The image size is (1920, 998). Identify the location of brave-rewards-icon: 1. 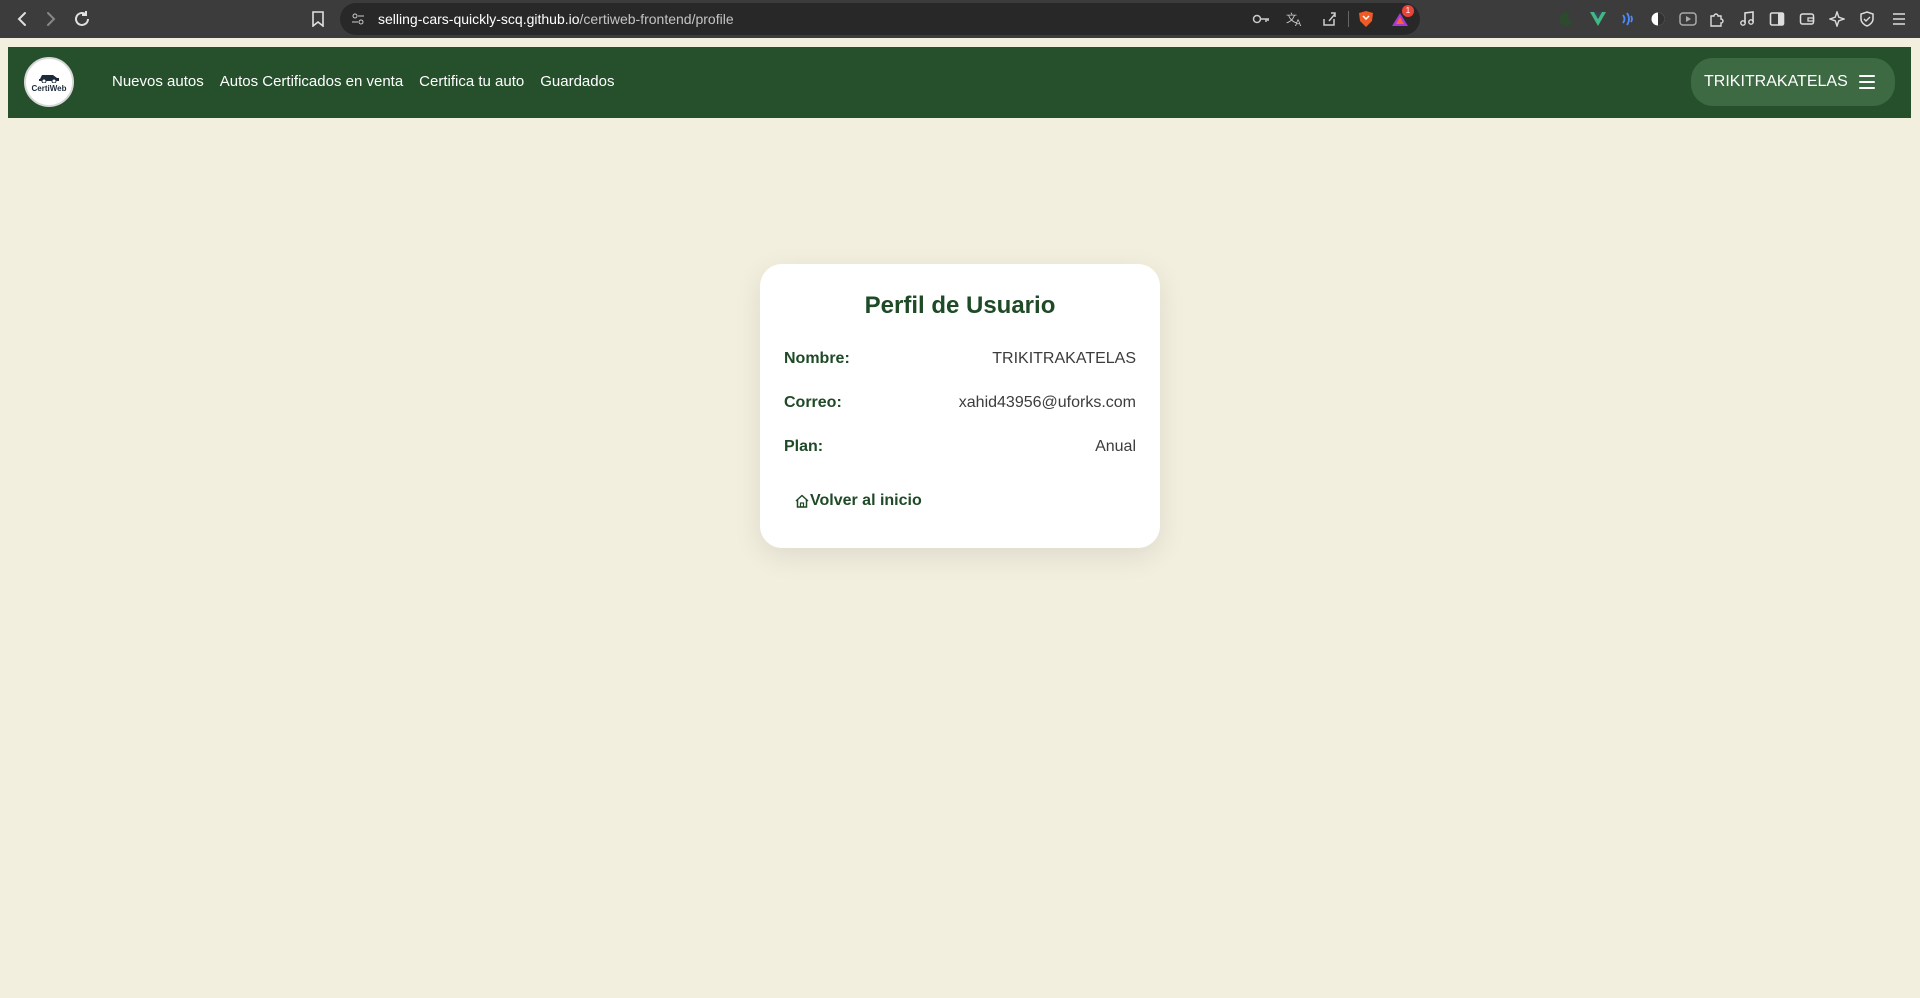
(1402, 17).